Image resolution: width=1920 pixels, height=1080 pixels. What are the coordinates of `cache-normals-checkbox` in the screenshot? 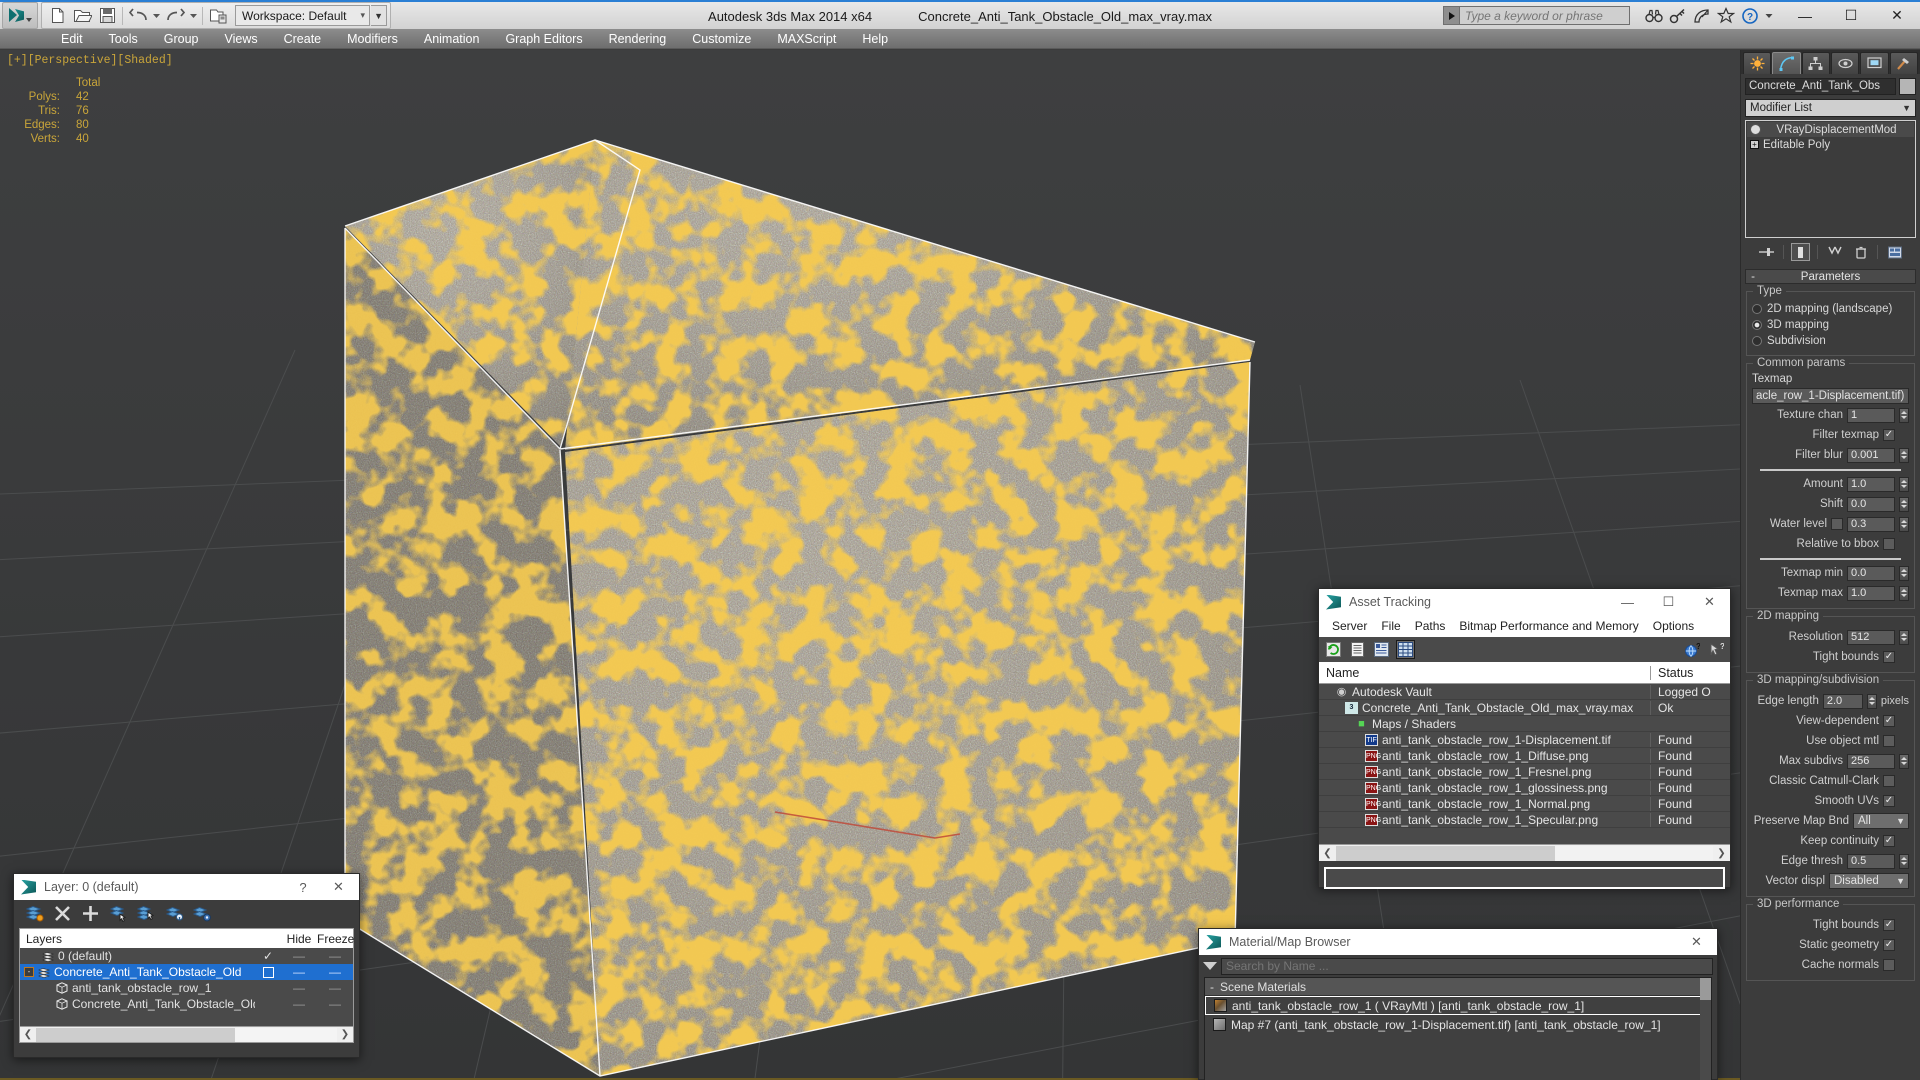 It's located at (1889, 965).